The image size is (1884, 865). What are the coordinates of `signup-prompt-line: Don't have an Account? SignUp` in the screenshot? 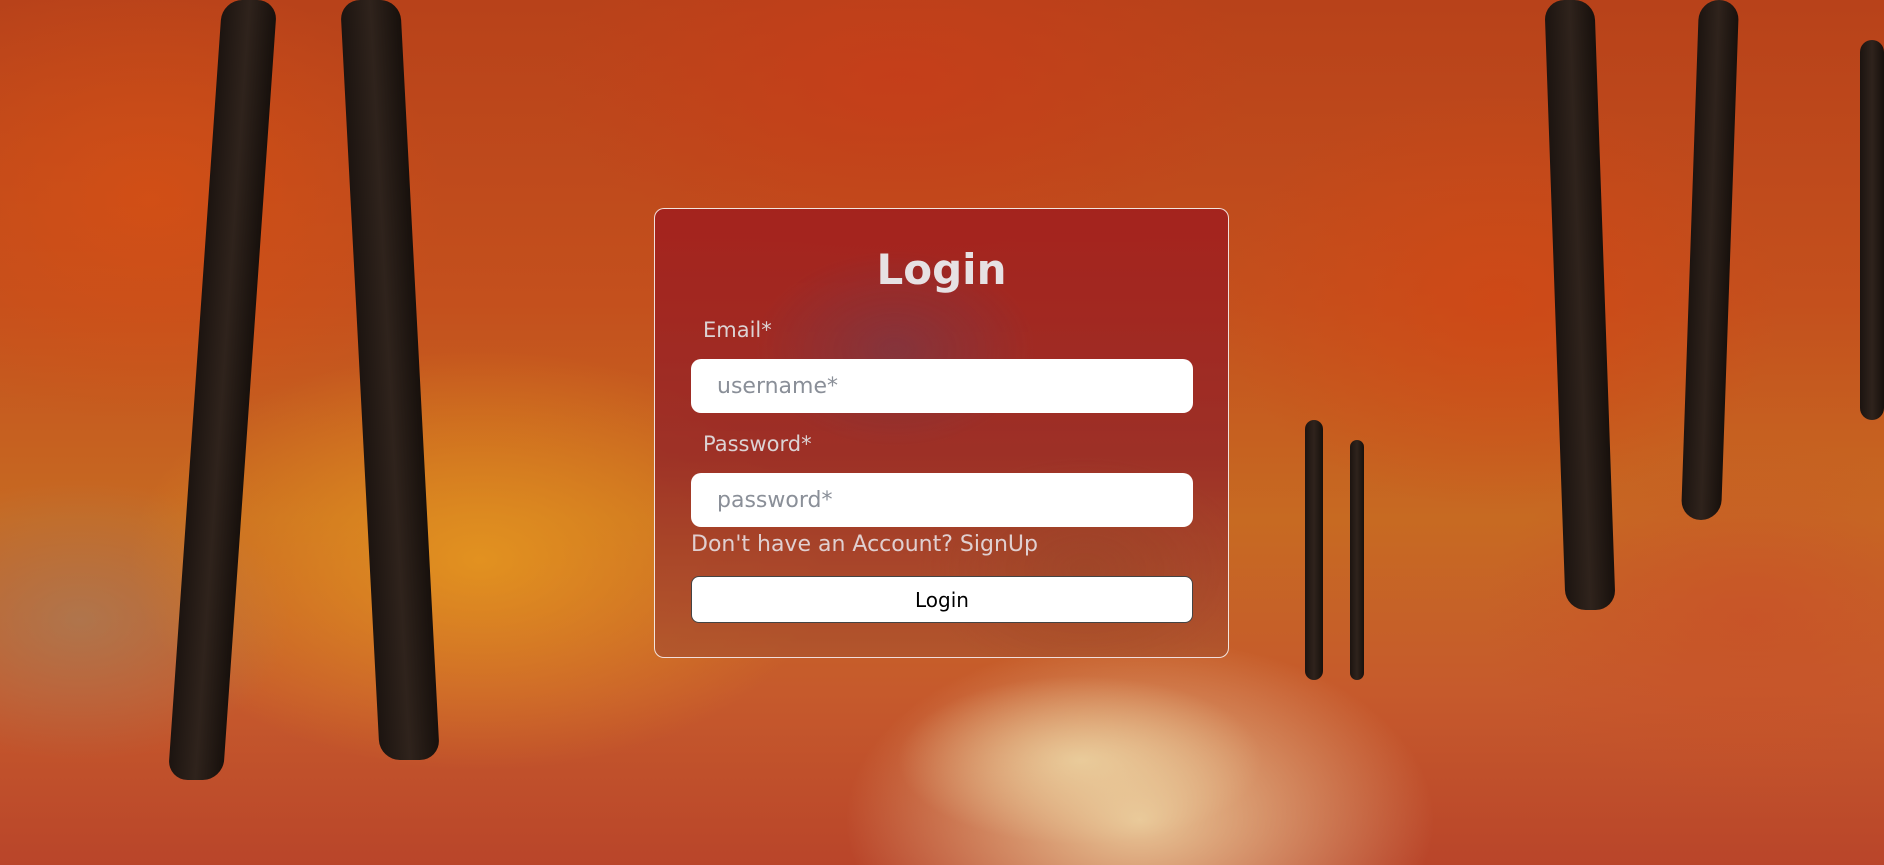 It's located at (864, 544).